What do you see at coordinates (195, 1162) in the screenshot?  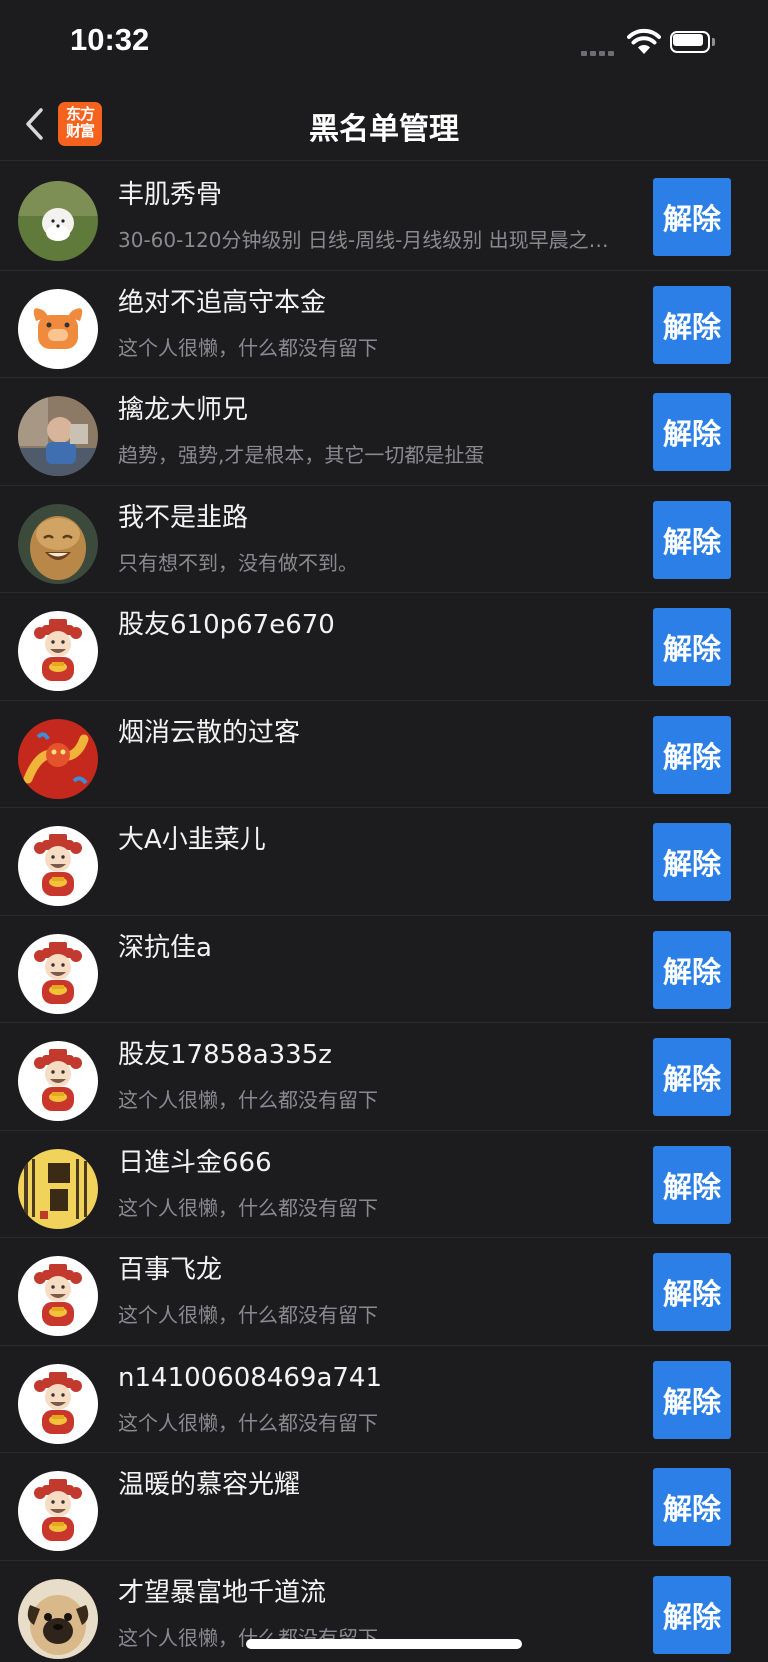 I see `user-name: 日進斗金666` at bounding box center [195, 1162].